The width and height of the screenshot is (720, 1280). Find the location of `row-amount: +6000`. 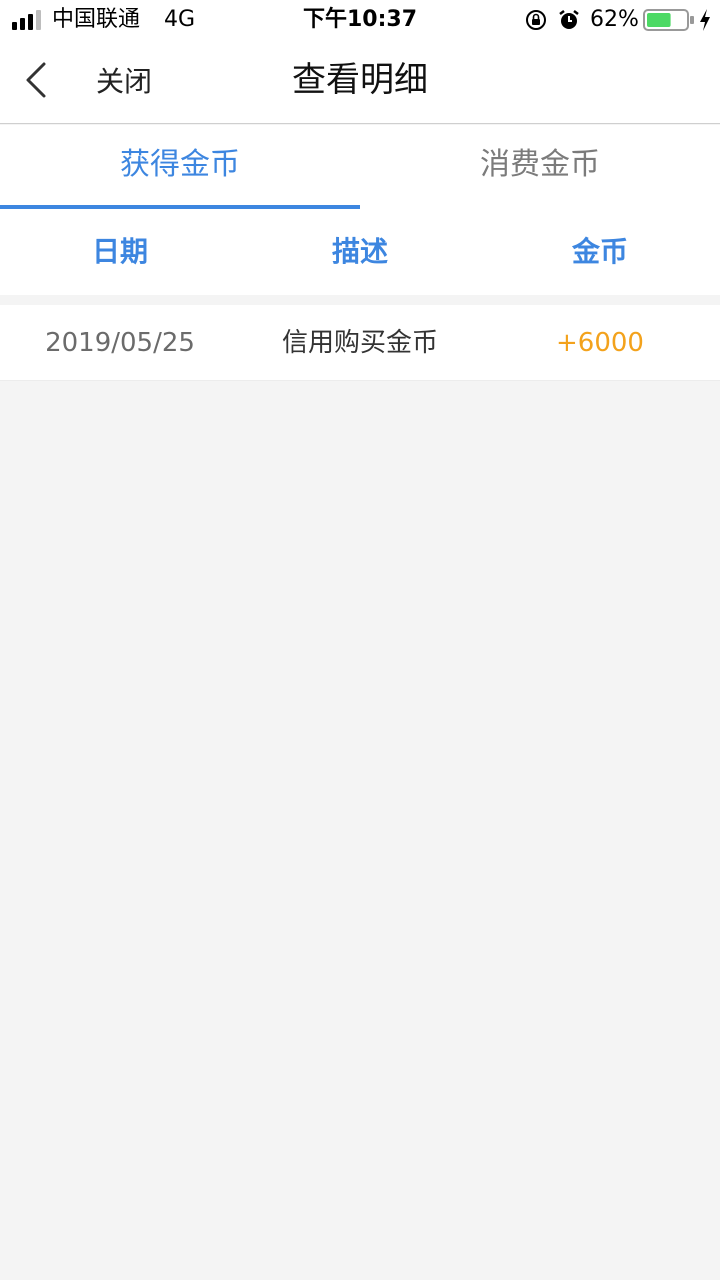

row-amount: +6000 is located at coordinates (600, 343).